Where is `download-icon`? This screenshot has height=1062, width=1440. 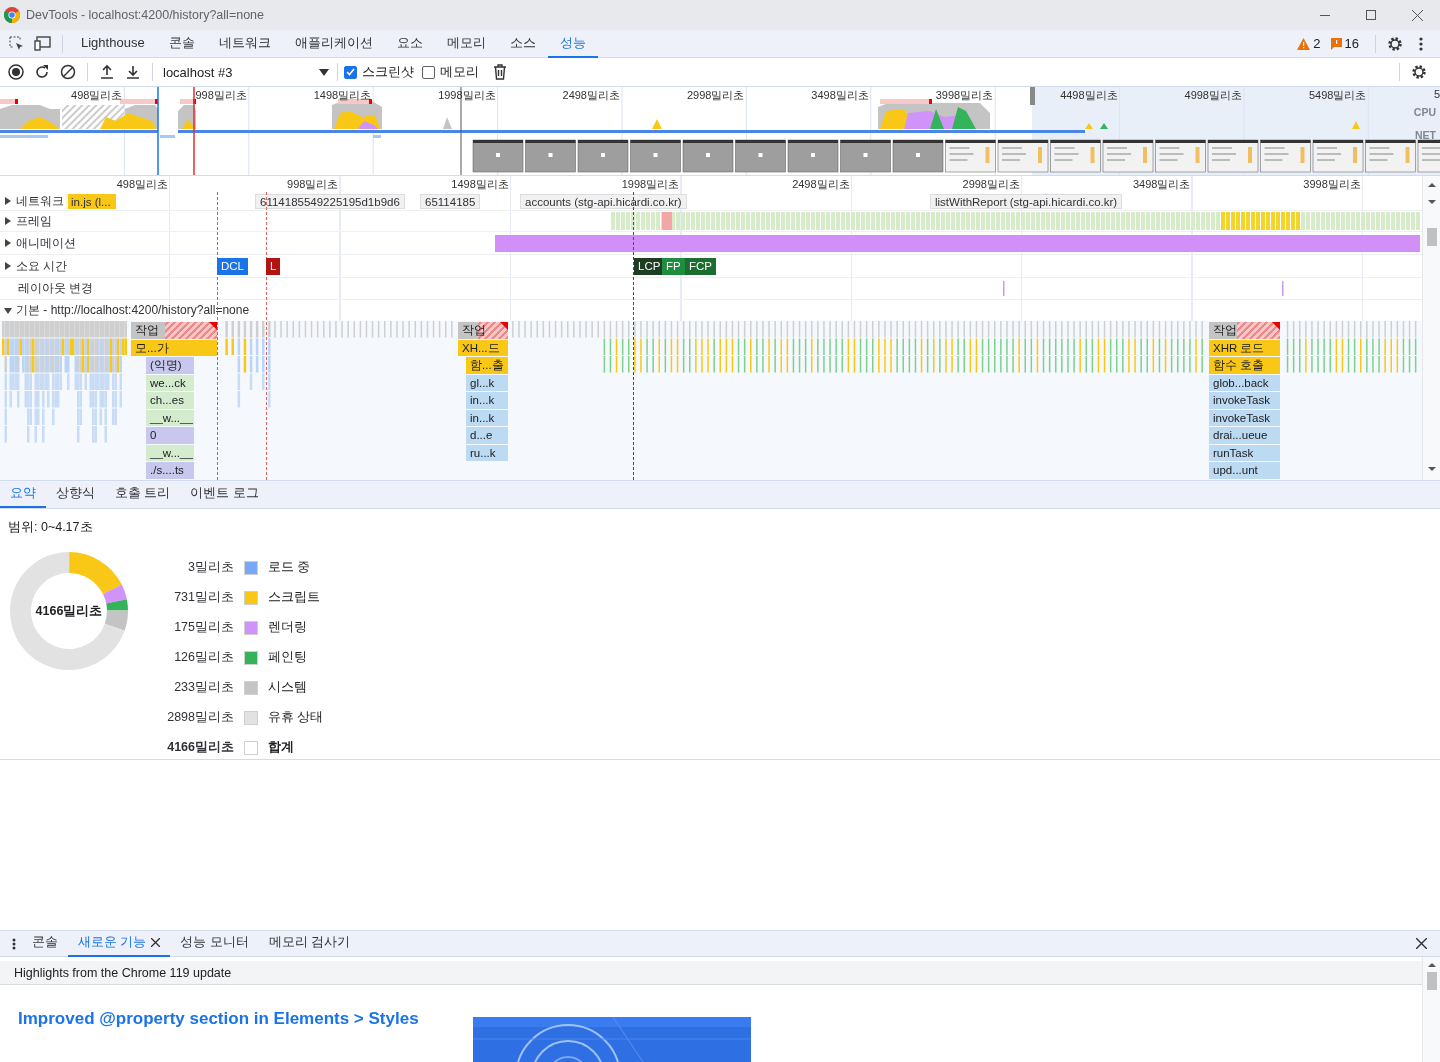 download-icon is located at coordinates (133, 72).